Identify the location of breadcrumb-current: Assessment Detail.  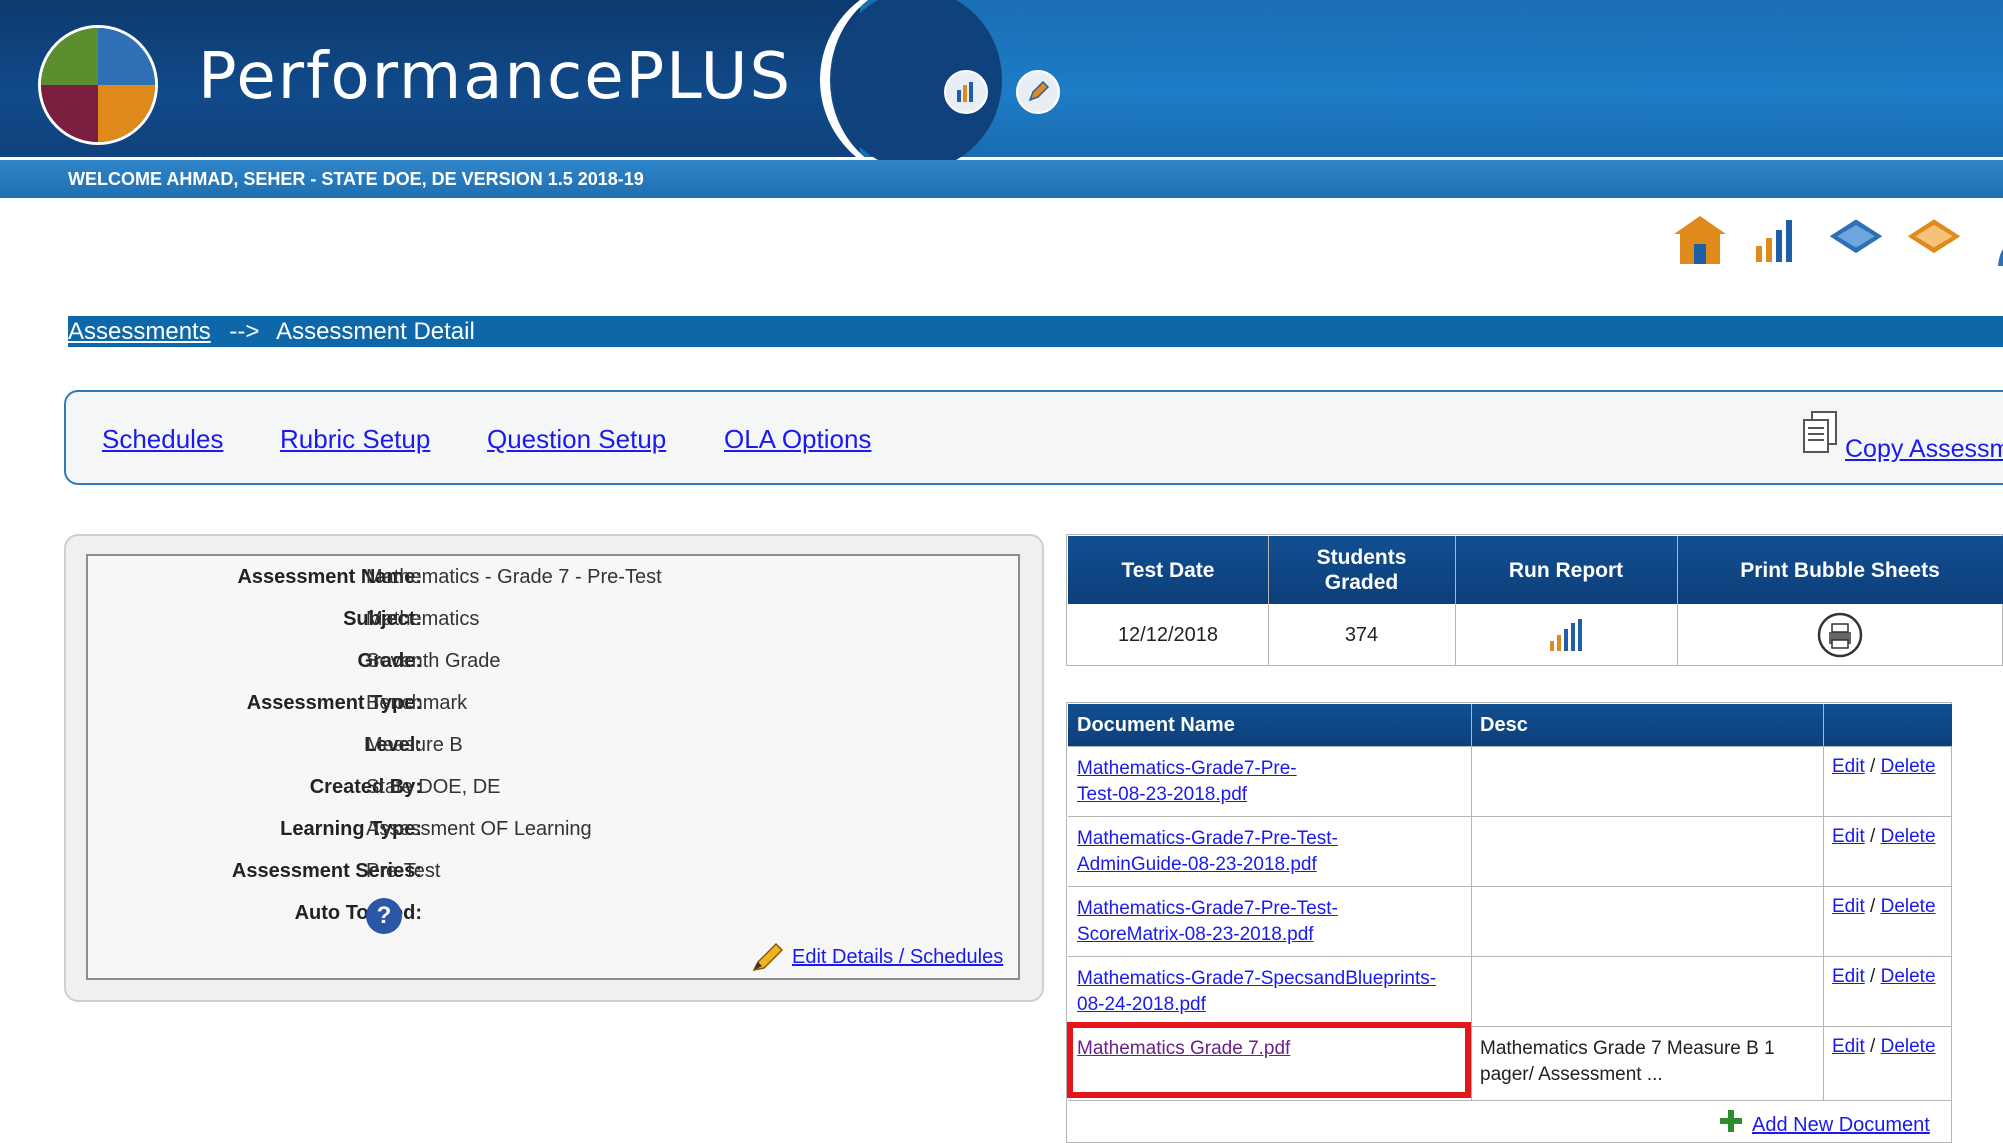
(375, 331).